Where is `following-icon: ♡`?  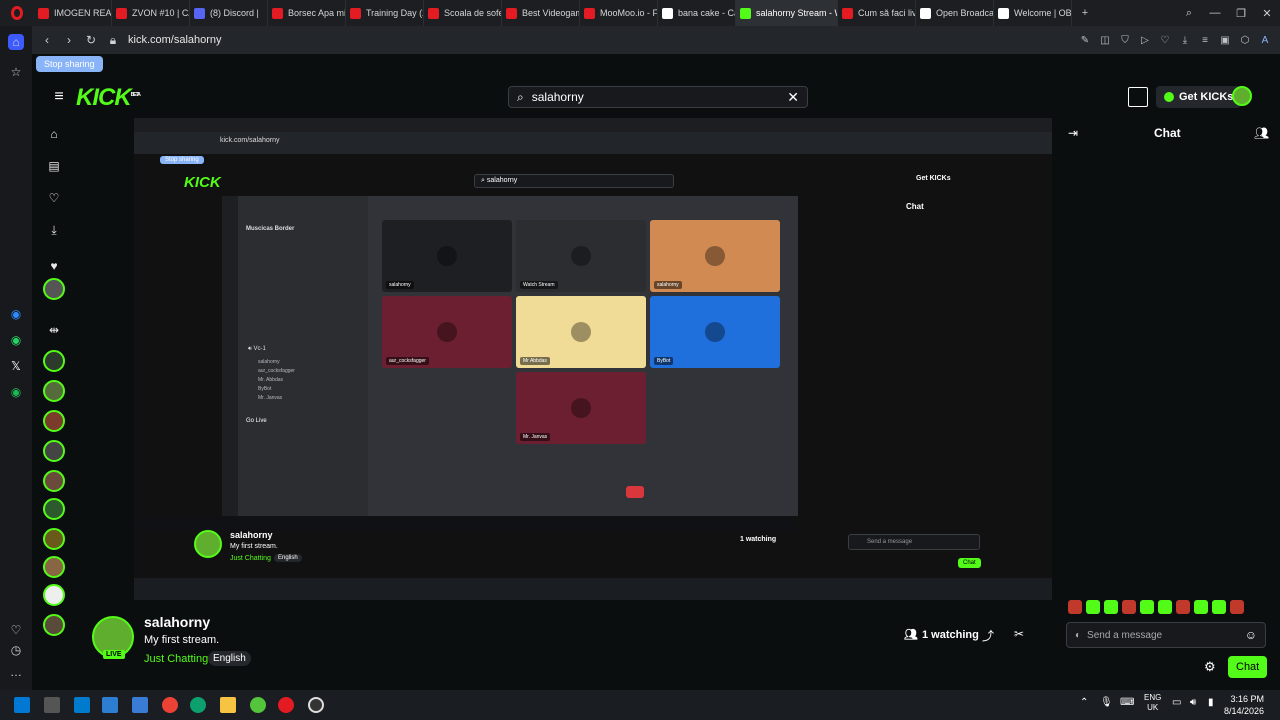
following-icon: ♡ is located at coordinates (54, 198).